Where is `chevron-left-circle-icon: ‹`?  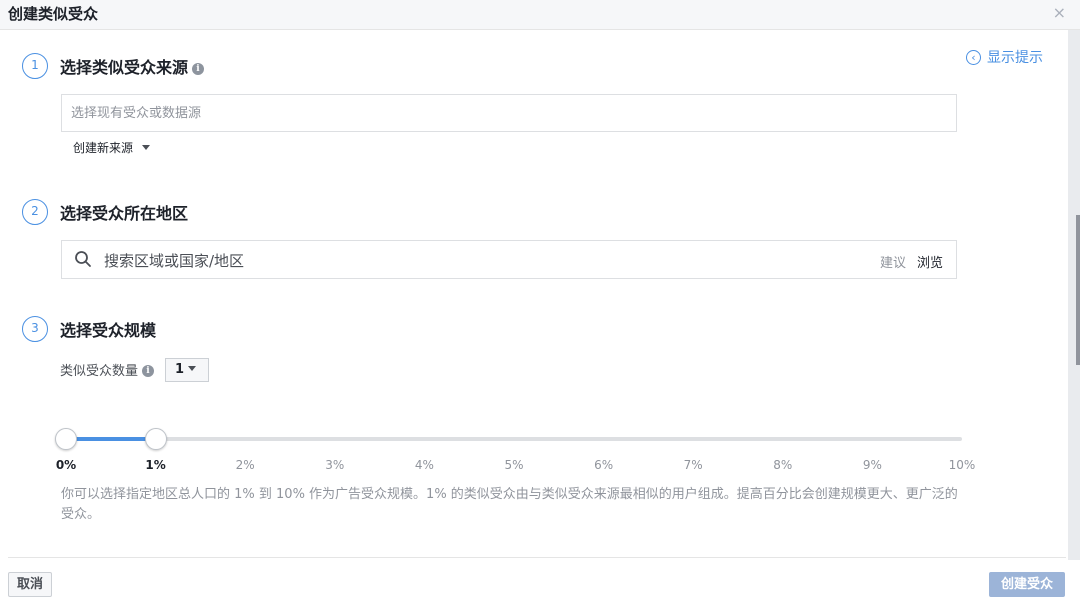 chevron-left-circle-icon: ‹ is located at coordinates (973, 57).